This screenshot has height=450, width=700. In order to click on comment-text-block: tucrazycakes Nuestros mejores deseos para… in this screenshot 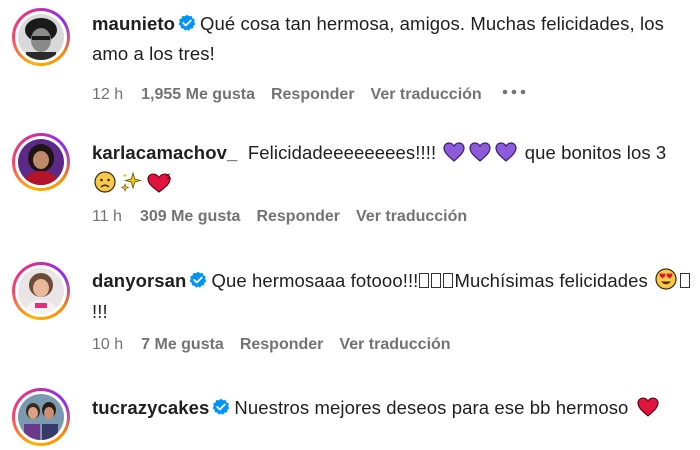, I will do `click(392, 409)`.